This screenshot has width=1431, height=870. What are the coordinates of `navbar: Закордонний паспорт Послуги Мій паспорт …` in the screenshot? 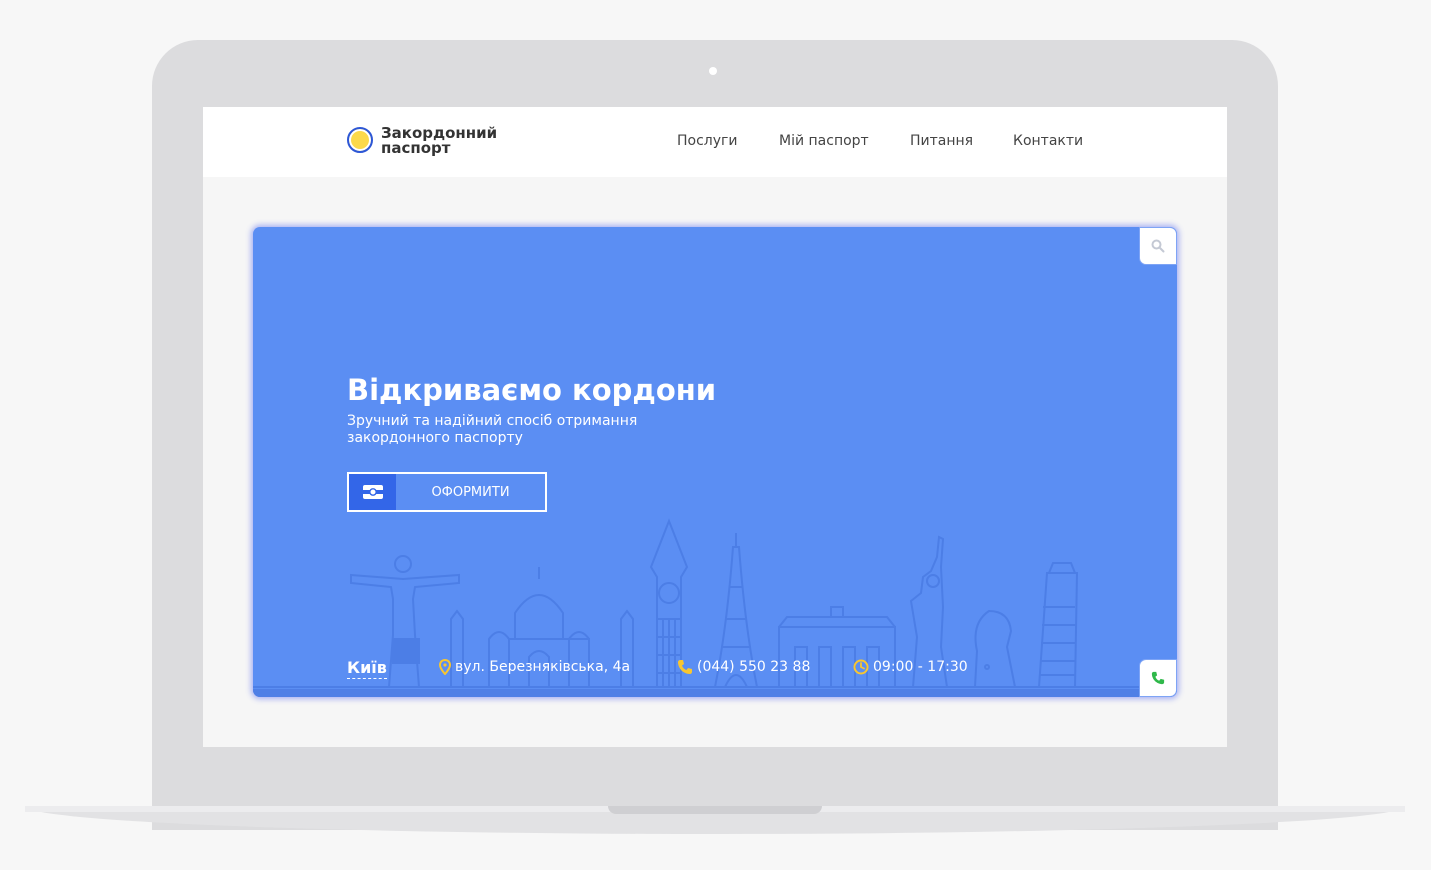 It's located at (715, 142).